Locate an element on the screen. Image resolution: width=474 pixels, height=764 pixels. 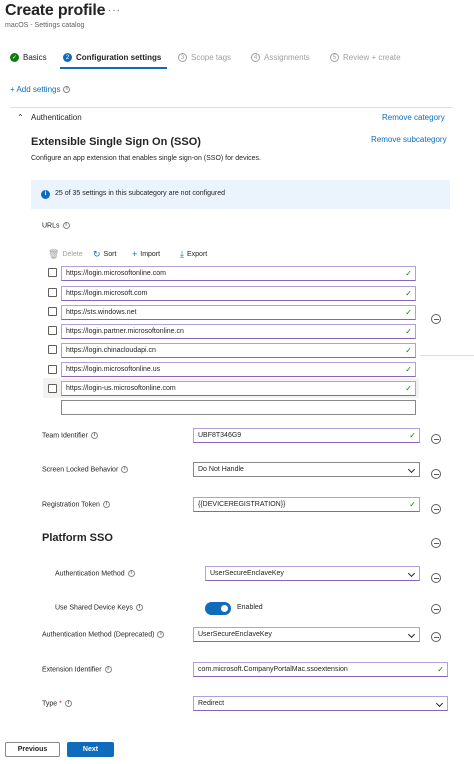
plus-icon: + is located at coordinates (135, 254).